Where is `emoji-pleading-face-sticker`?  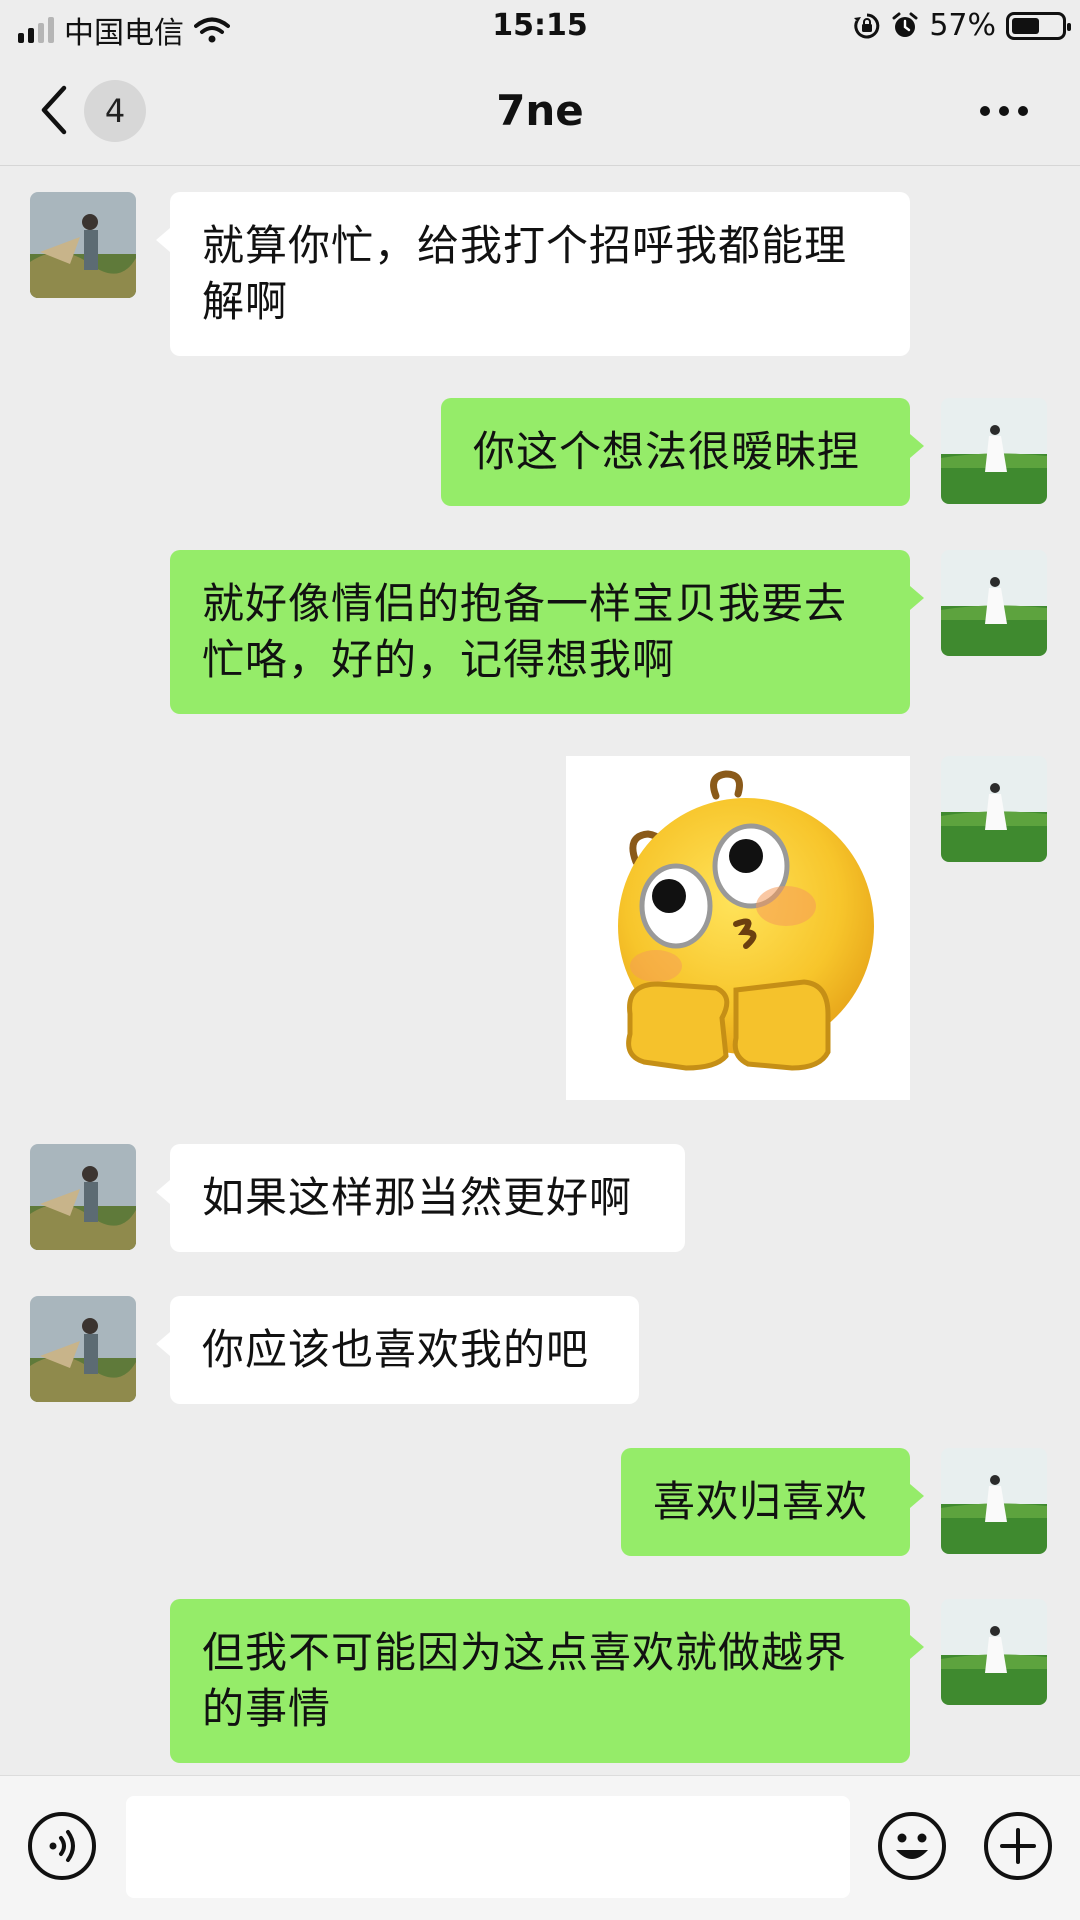 emoji-pleading-face-sticker is located at coordinates (738, 928).